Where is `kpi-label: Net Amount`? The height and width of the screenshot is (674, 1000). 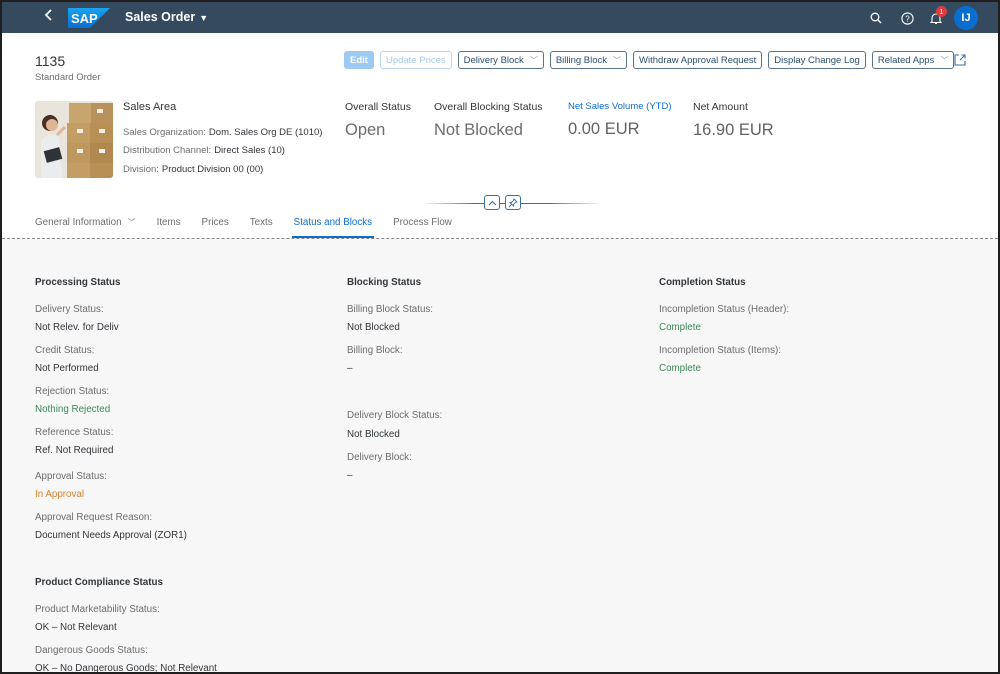 kpi-label: Net Amount is located at coordinates (720, 107).